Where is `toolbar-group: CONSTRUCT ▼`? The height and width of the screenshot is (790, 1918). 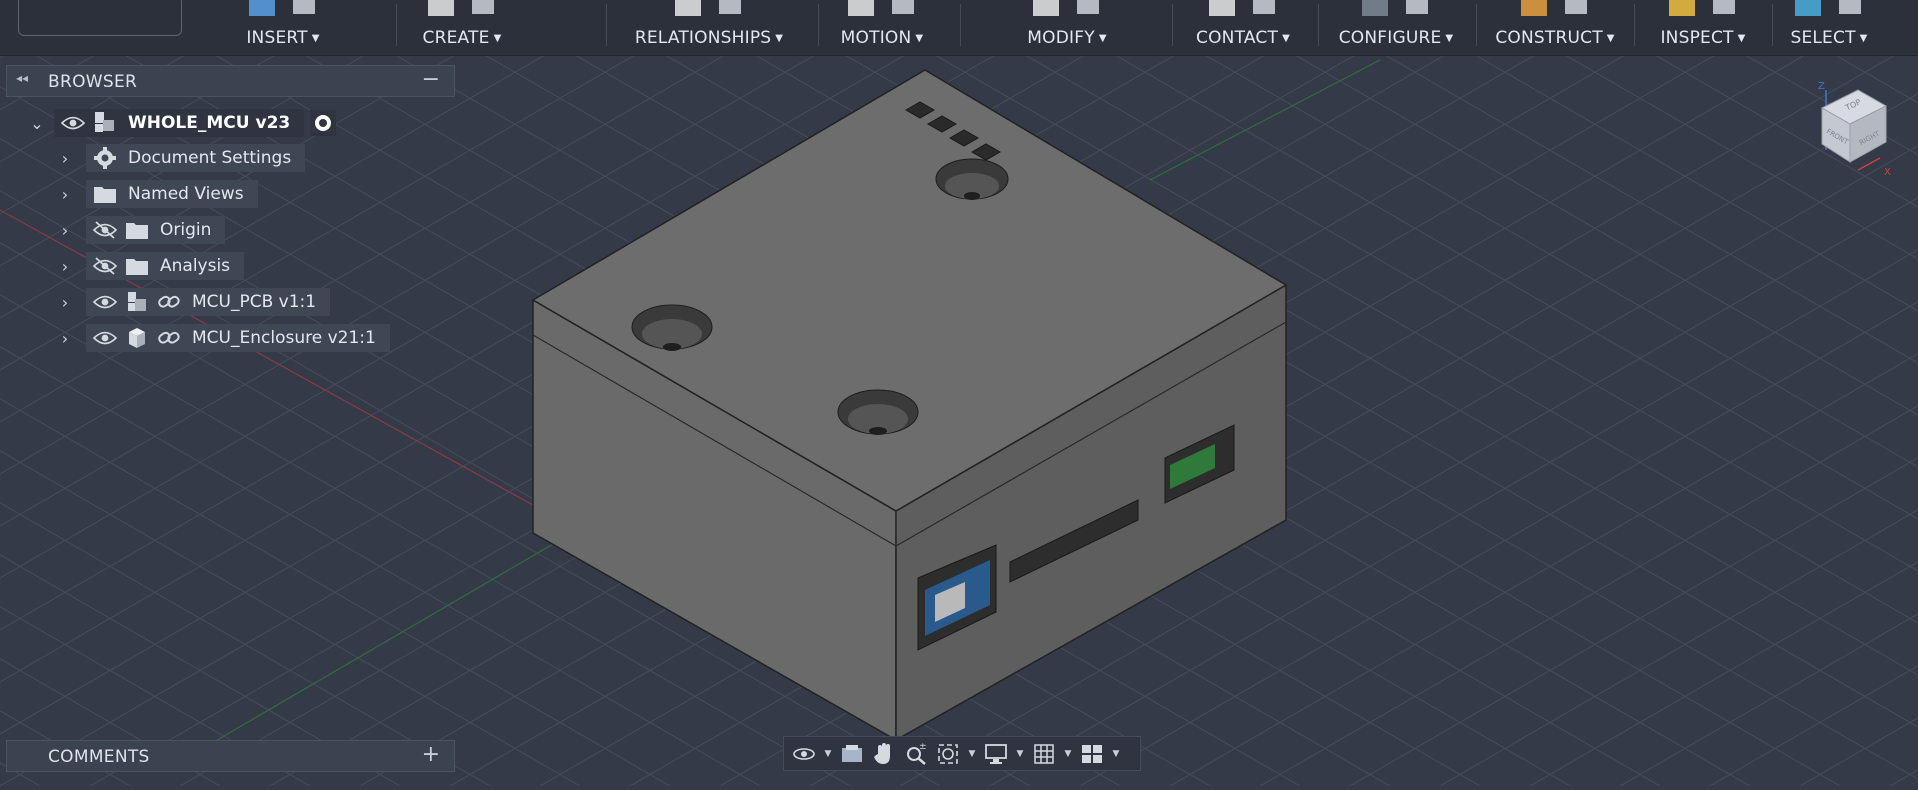
toolbar-group: CONSTRUCT ▼ is located at coordinates (1555, 27).